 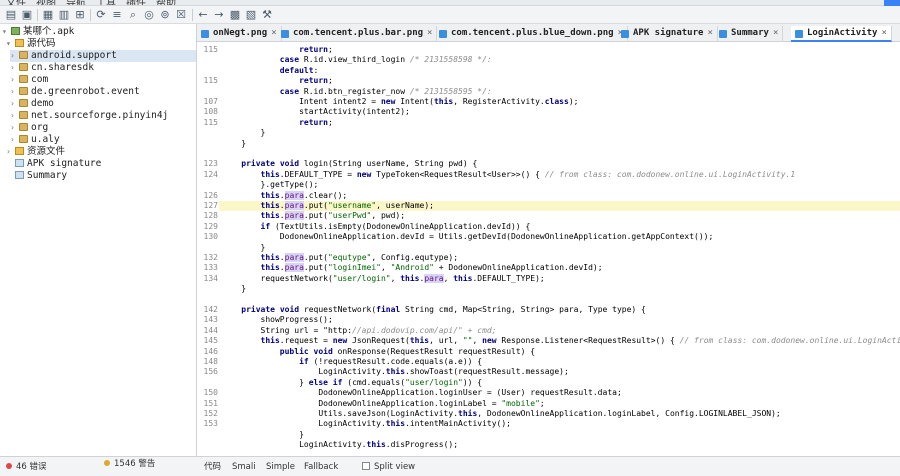 I want to click on error-count: 46 错误, so click(x=26, y=467).